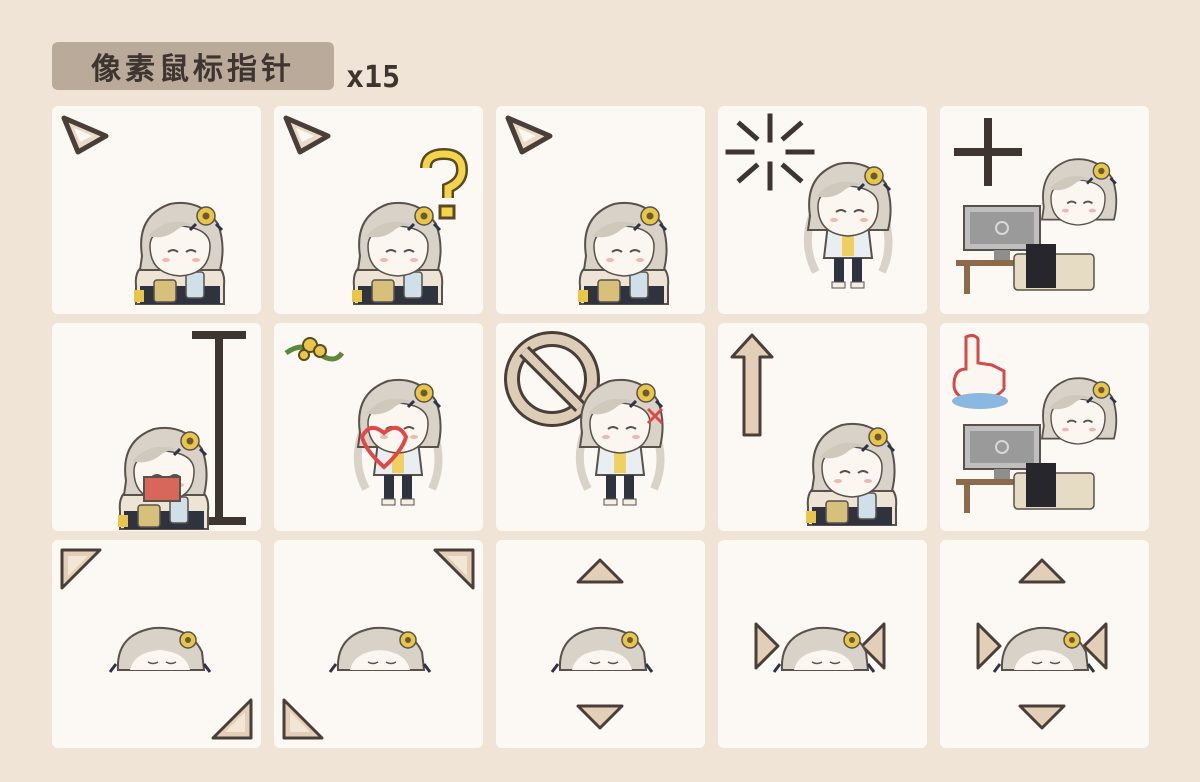 This screenshot has width=1200, height=782. I want to click on question-mark-icon, so click(444, 183).